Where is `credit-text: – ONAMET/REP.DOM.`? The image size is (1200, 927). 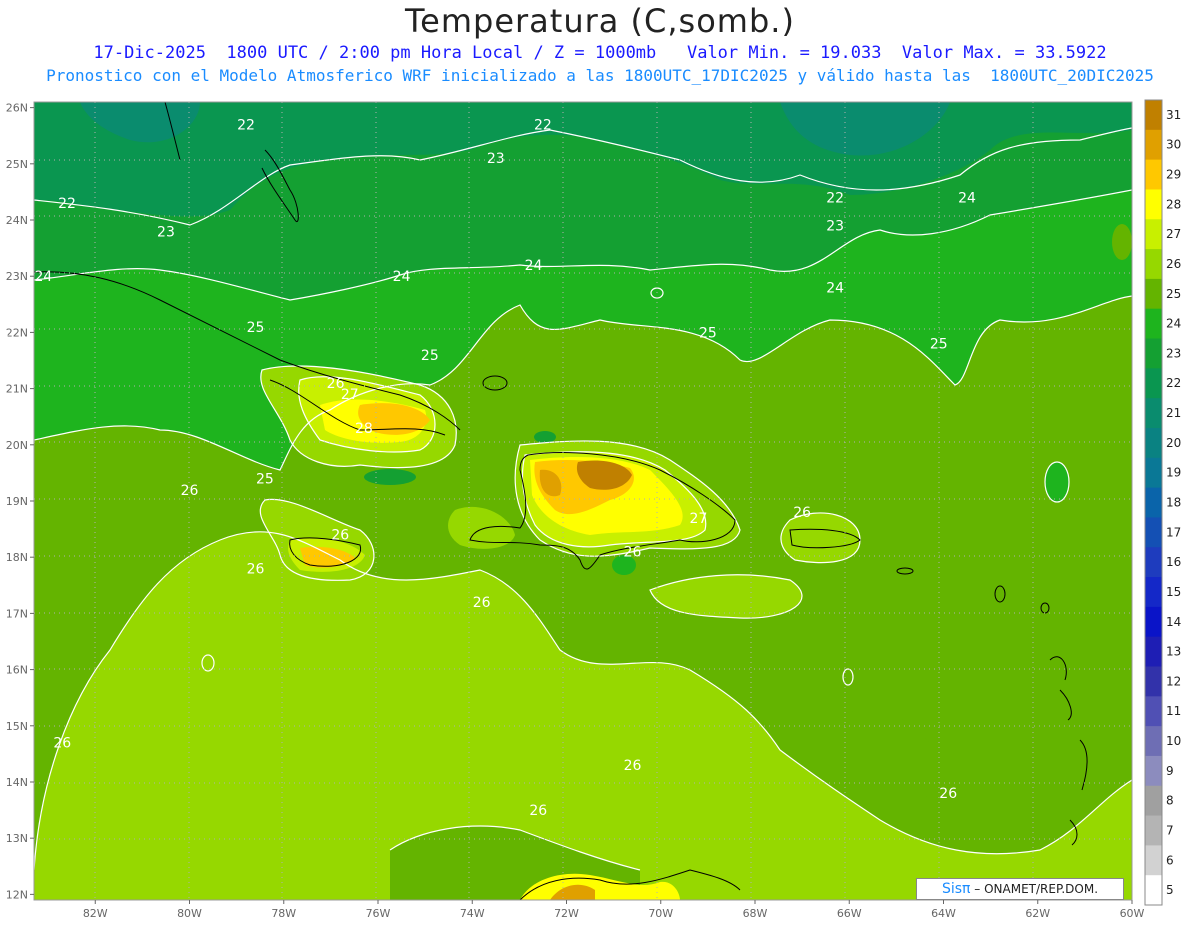
credit-text: – ONAMET/REP.DOM. is located at coordinates (1034, 889).